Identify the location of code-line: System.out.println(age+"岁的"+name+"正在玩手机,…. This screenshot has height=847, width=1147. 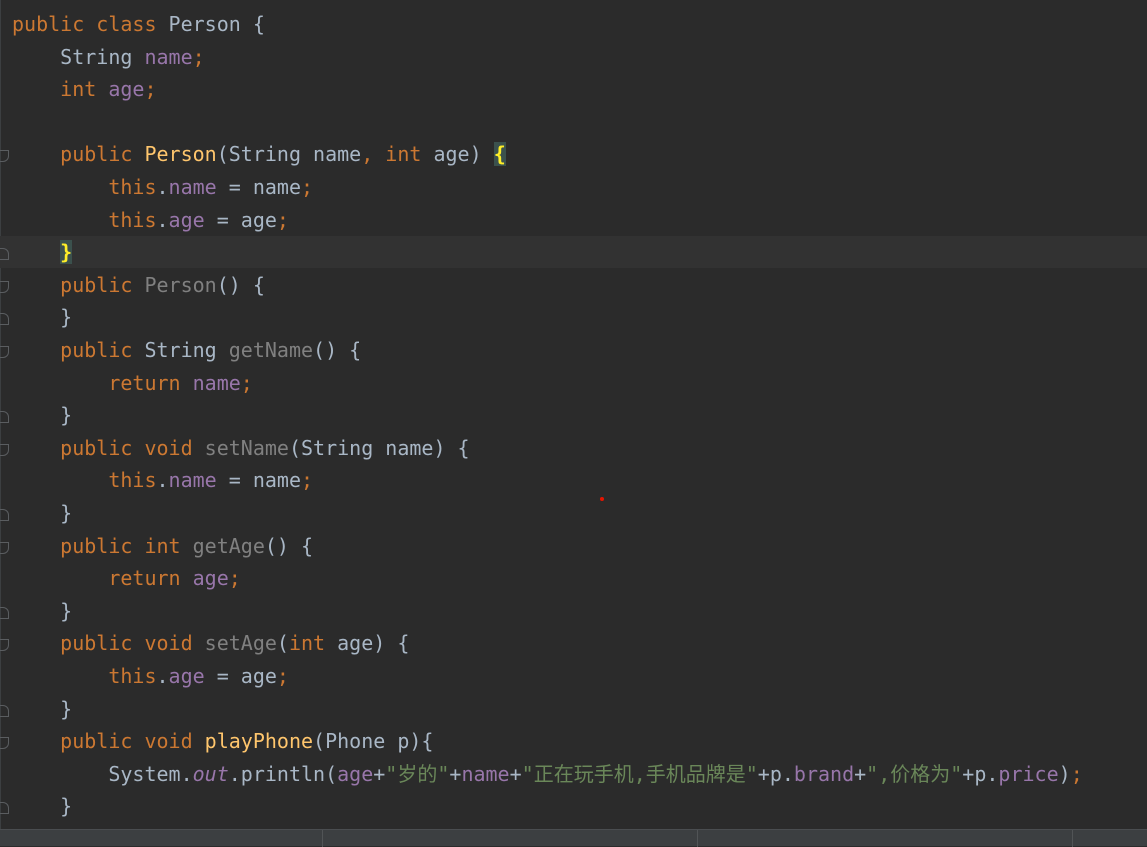
(573, 774).